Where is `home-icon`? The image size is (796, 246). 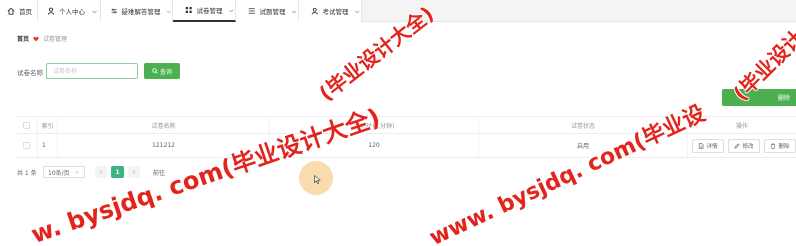
home-icon is located at coordinates (11, 11).